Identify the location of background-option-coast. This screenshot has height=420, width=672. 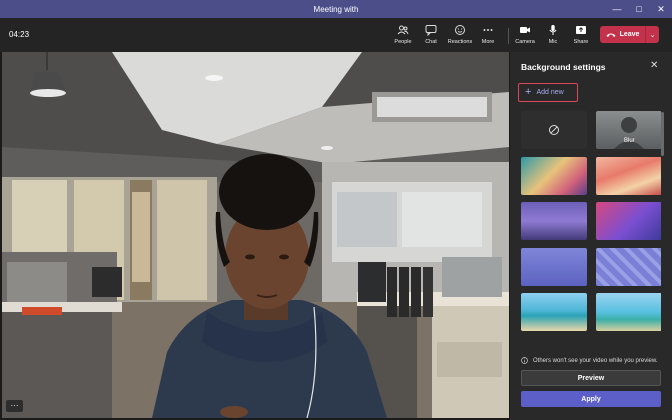
(628, 312).